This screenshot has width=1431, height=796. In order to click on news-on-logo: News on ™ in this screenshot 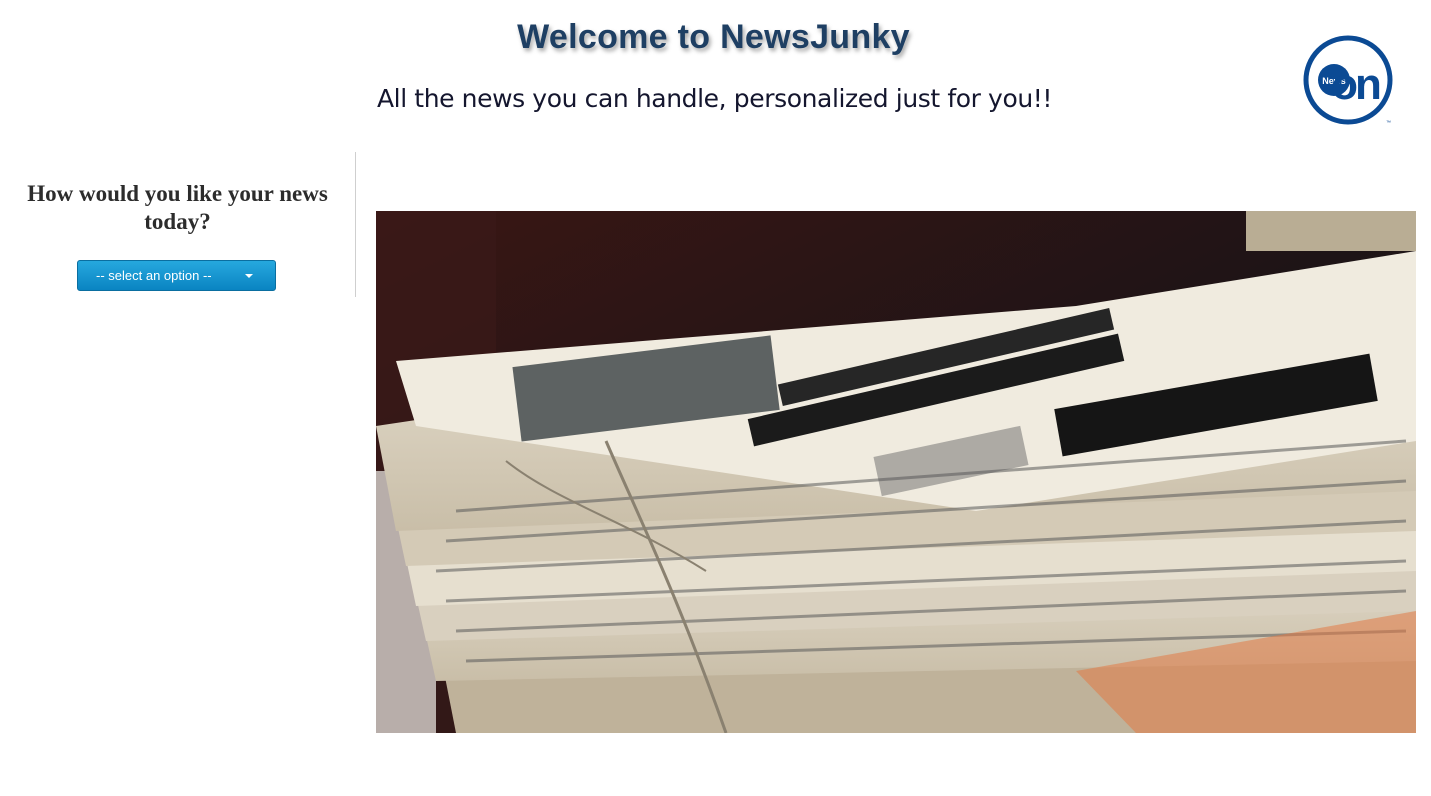, I will do `click(1349, 81)`.